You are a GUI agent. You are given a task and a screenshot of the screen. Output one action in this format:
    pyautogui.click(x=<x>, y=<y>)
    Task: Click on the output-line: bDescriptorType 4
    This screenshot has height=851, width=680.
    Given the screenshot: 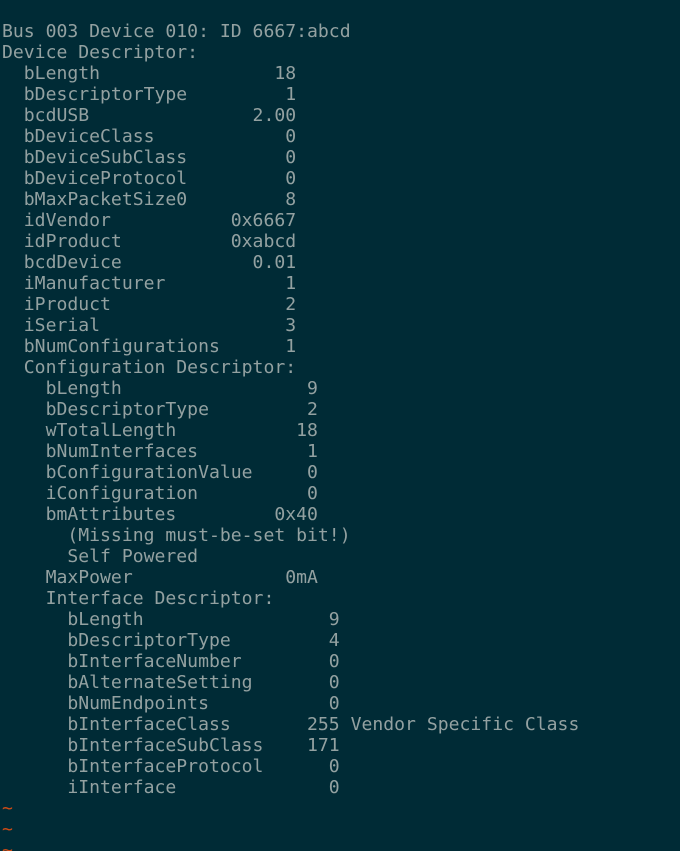 What is the action you would take?
    pyautogui.click(x=171, y=640)
    